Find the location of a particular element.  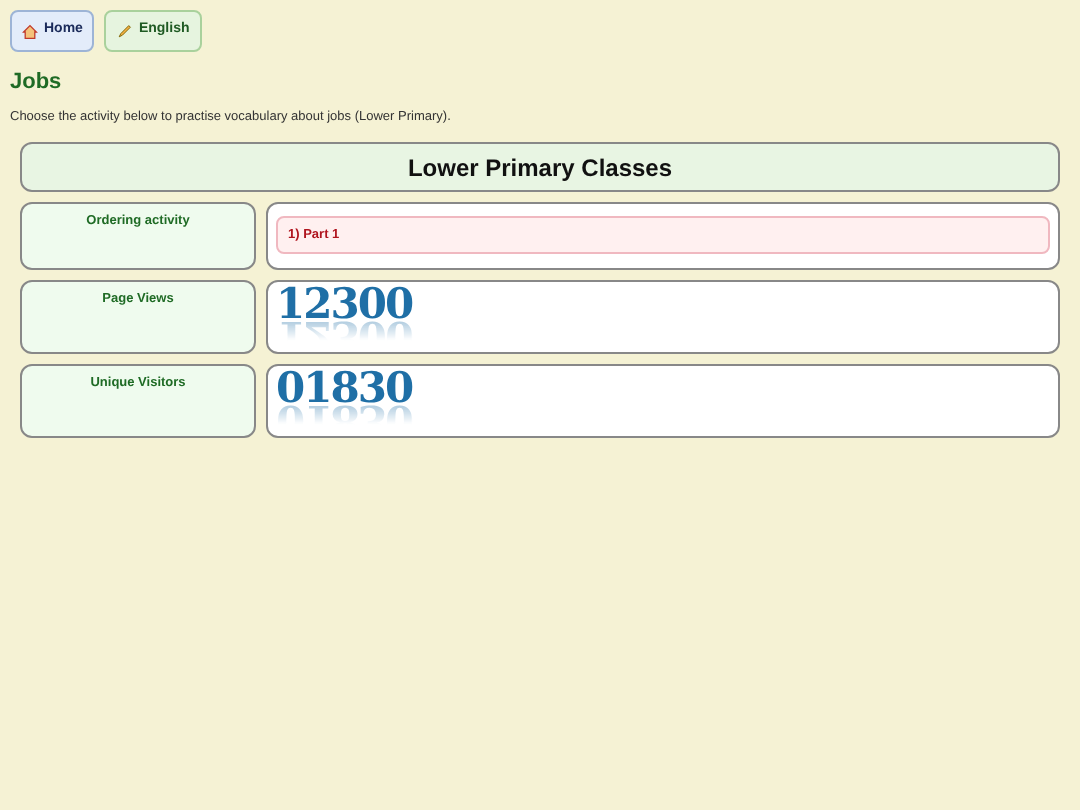

page-title: Jobs is located at coordinates (37, 83).